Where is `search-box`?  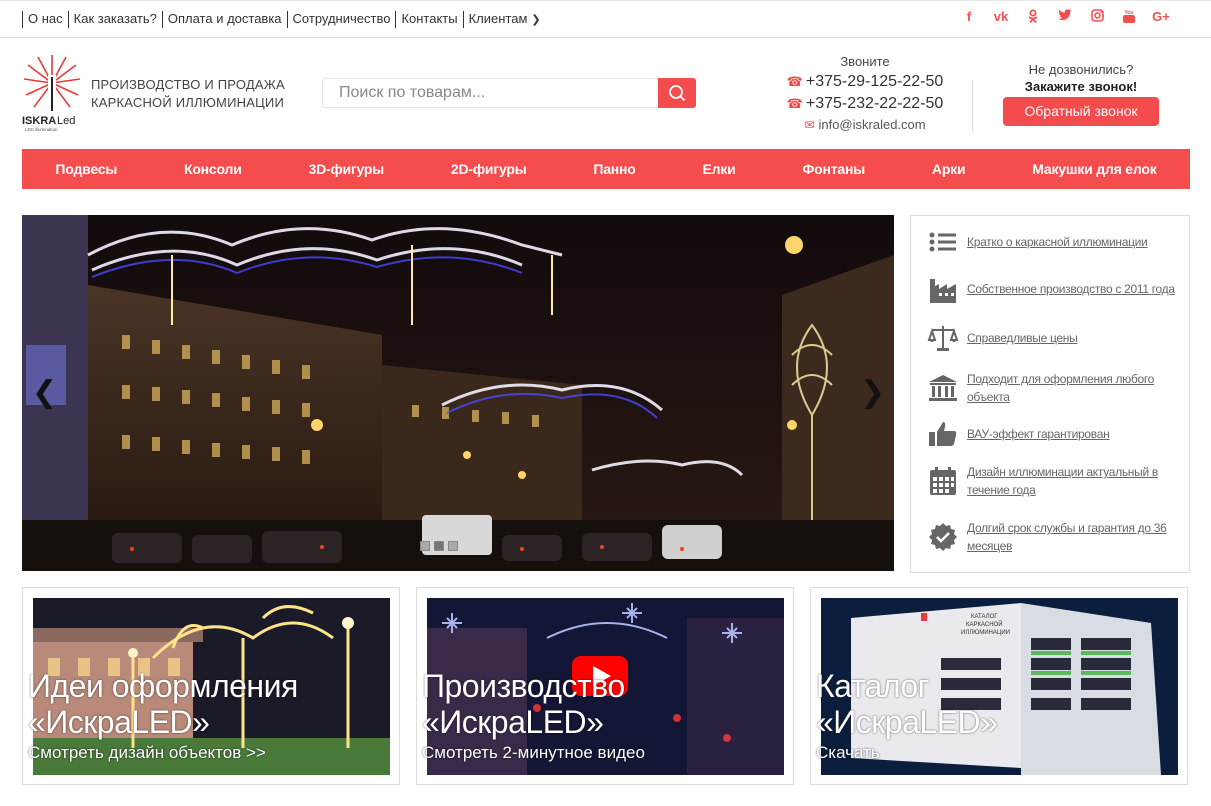
search-box is located at coordinates (509, 93).